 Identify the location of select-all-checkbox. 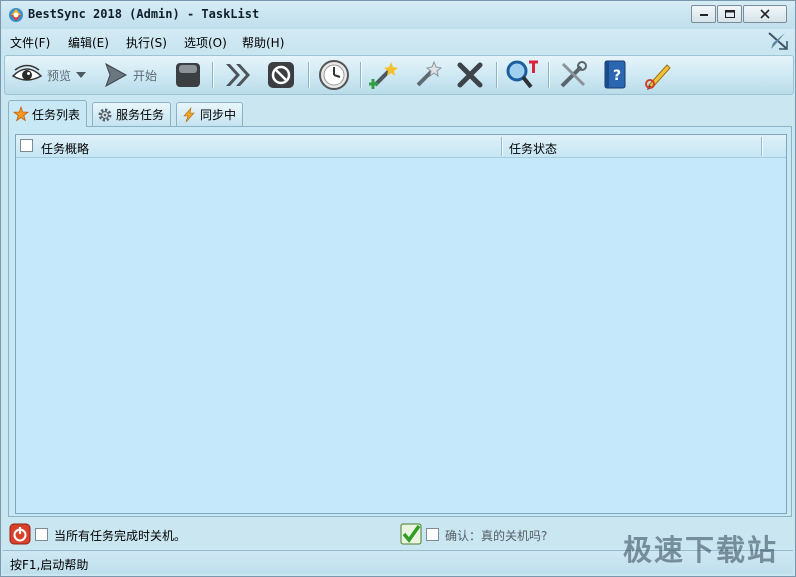
(26, 145).